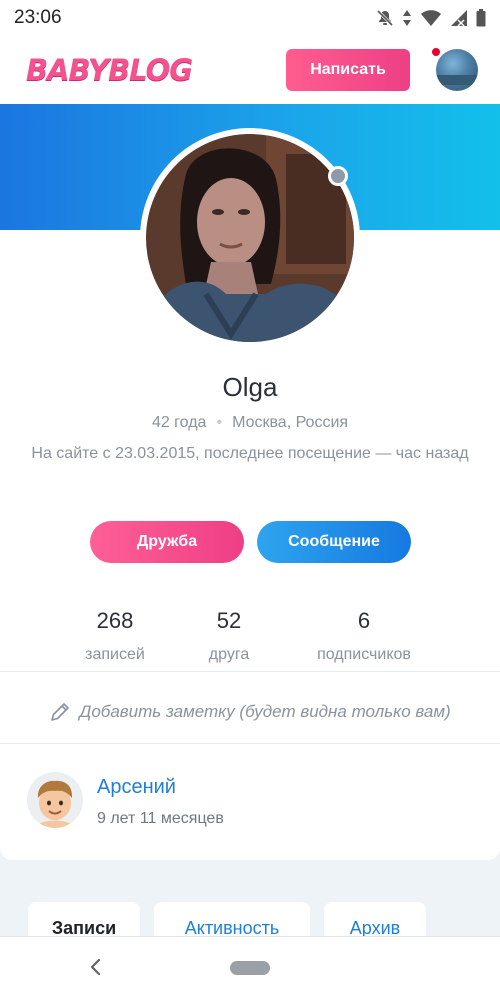 Image resolution: width=500 pixels, height=1000 pixels. I want to click on pencil-icon, so click(60, 712).